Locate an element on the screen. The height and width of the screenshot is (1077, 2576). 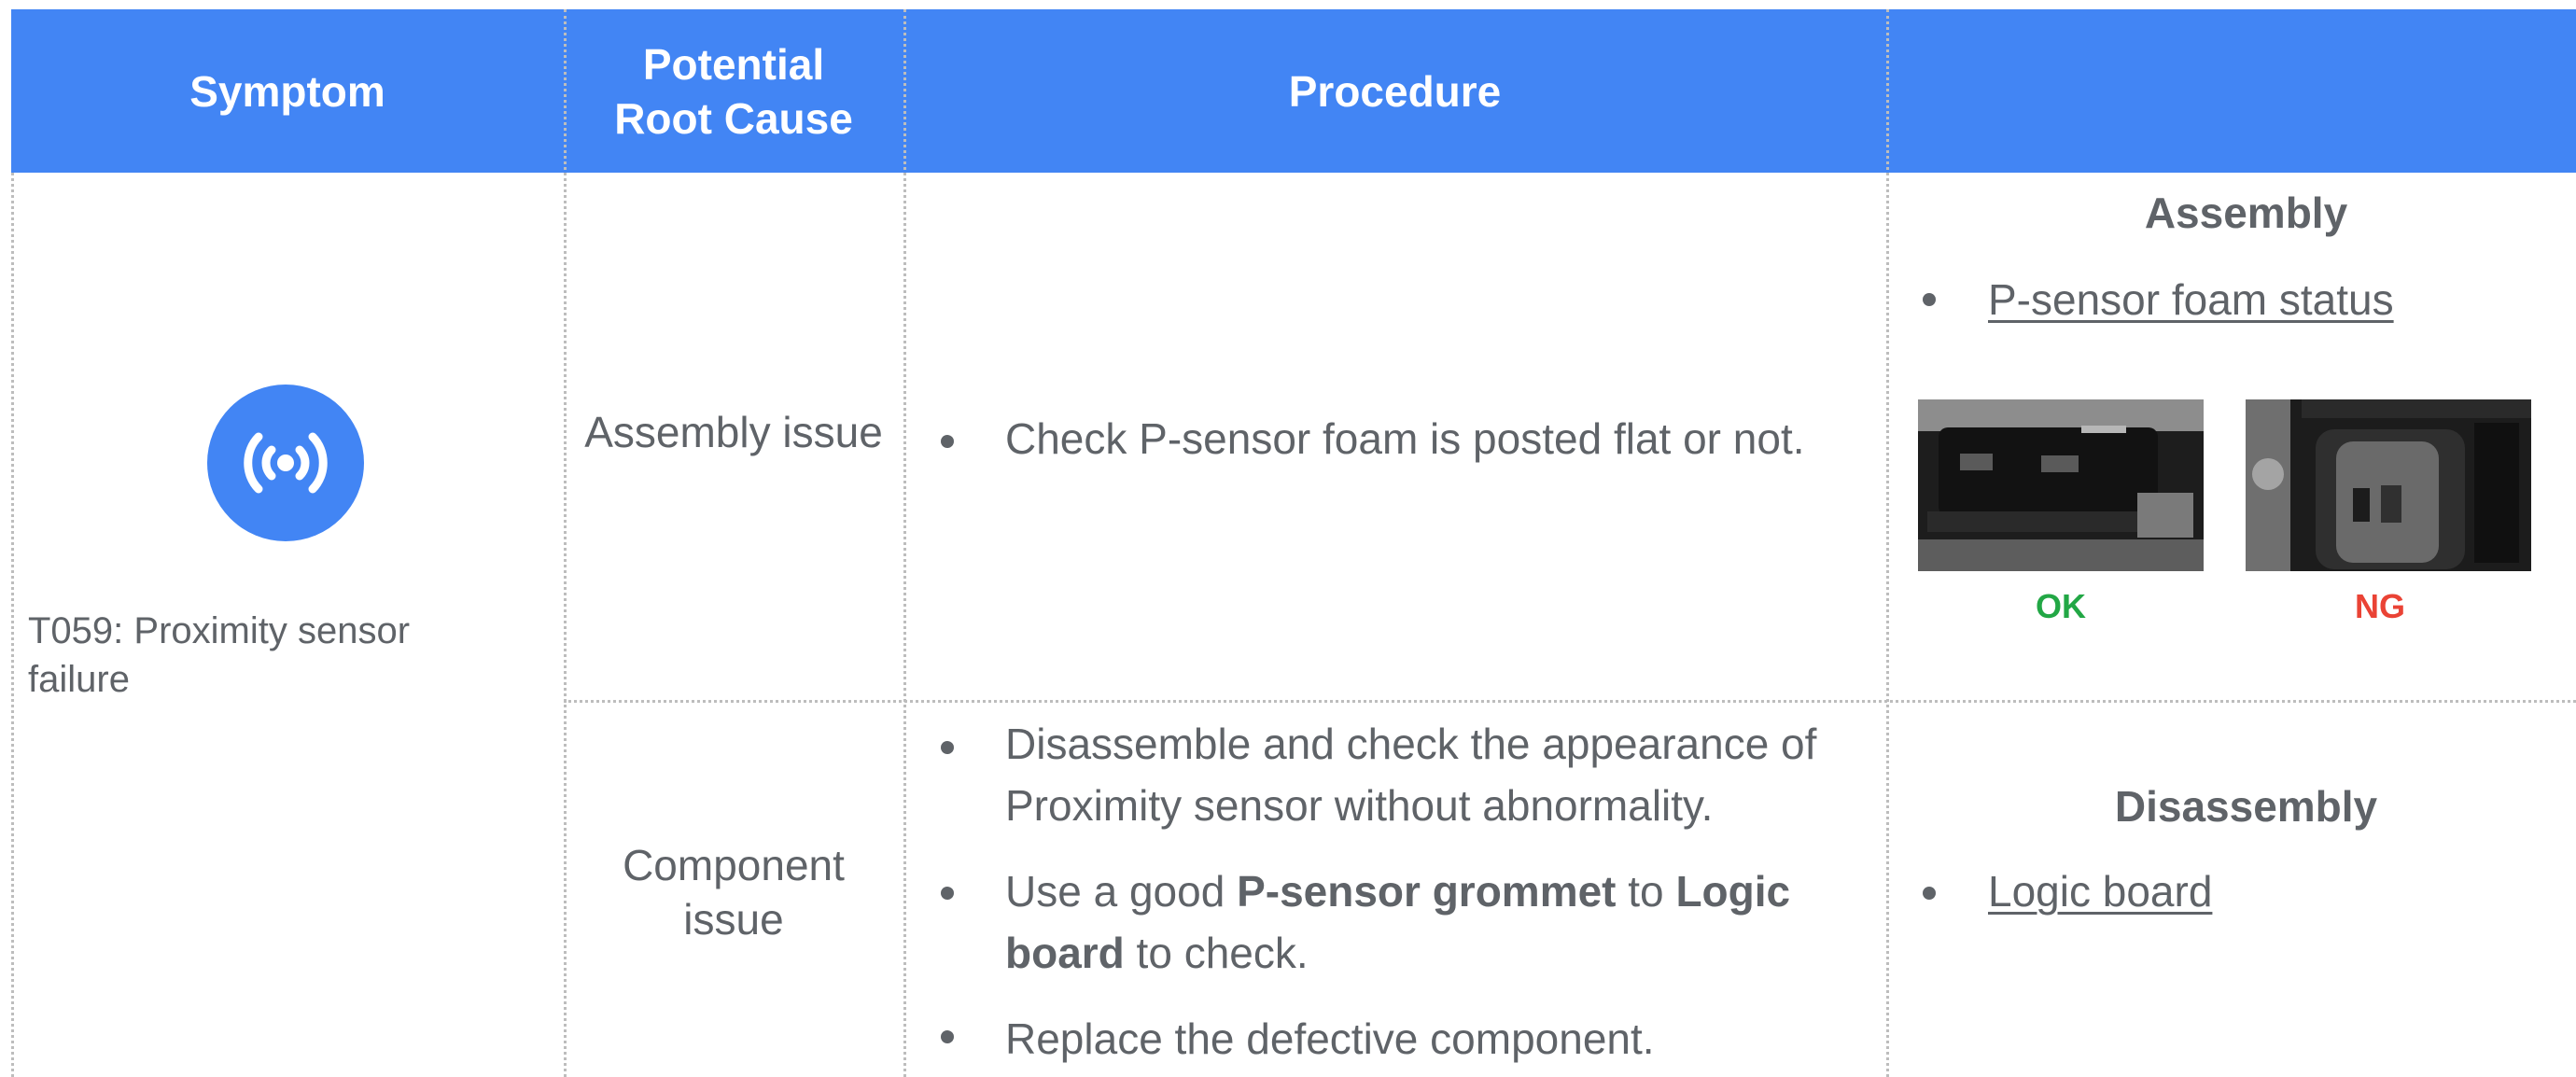
procedure-prefix: Use a good is located at coordinates (1121, 892).